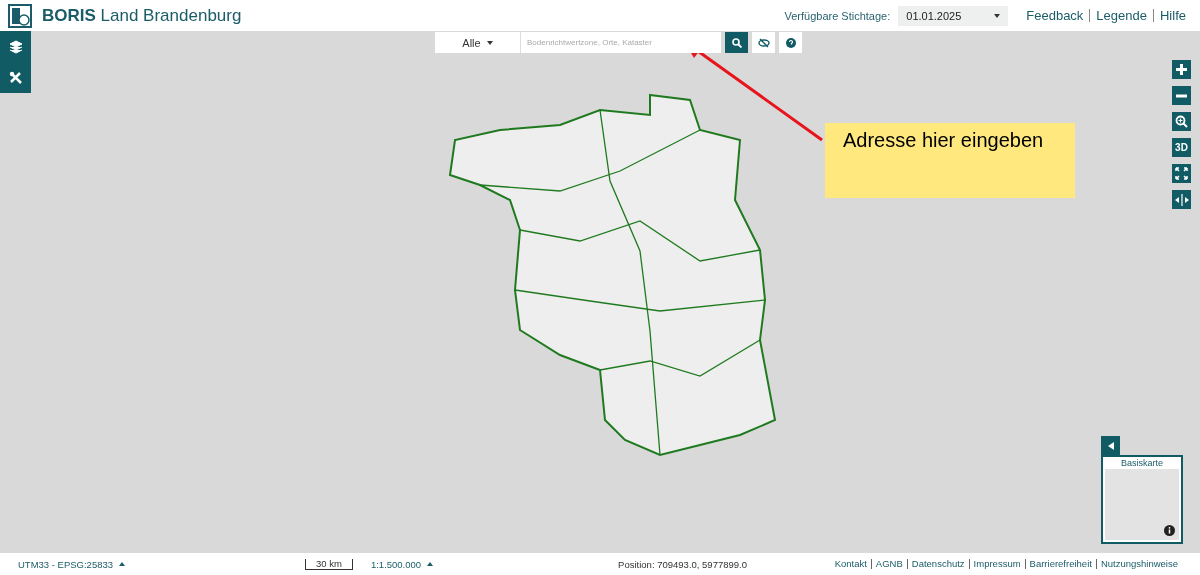 Image resolution: width=1200 pixels, height=575 pixels. Describe the element at coordinates (888, 564) in the screenshot. I see `footer-link: AGNB` at that location.